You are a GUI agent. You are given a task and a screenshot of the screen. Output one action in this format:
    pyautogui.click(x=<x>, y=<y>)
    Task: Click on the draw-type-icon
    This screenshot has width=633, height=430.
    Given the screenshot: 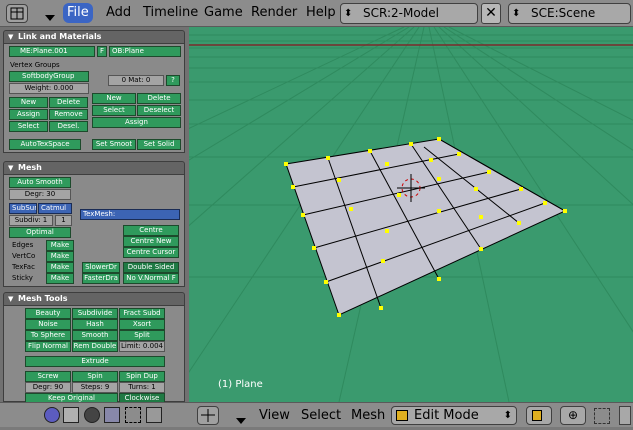 What is the action you would take?
    pyautogui.click(x=539, y=415)
    